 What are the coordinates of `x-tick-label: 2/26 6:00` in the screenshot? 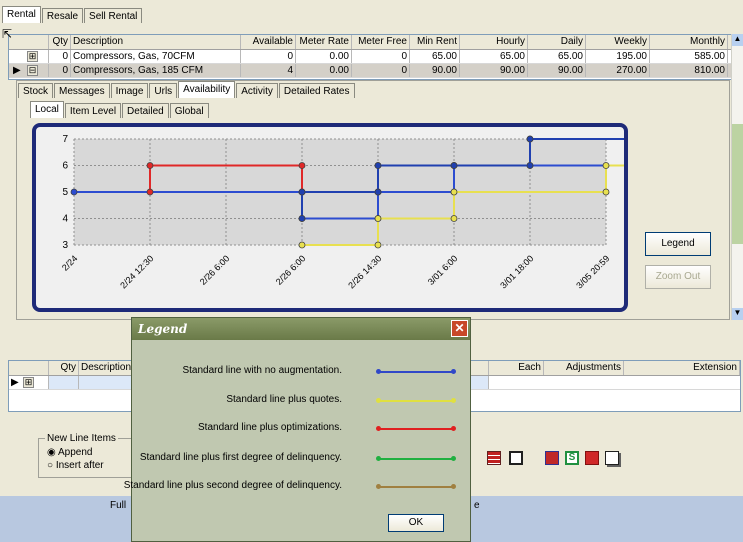 It's located at (291, 270).